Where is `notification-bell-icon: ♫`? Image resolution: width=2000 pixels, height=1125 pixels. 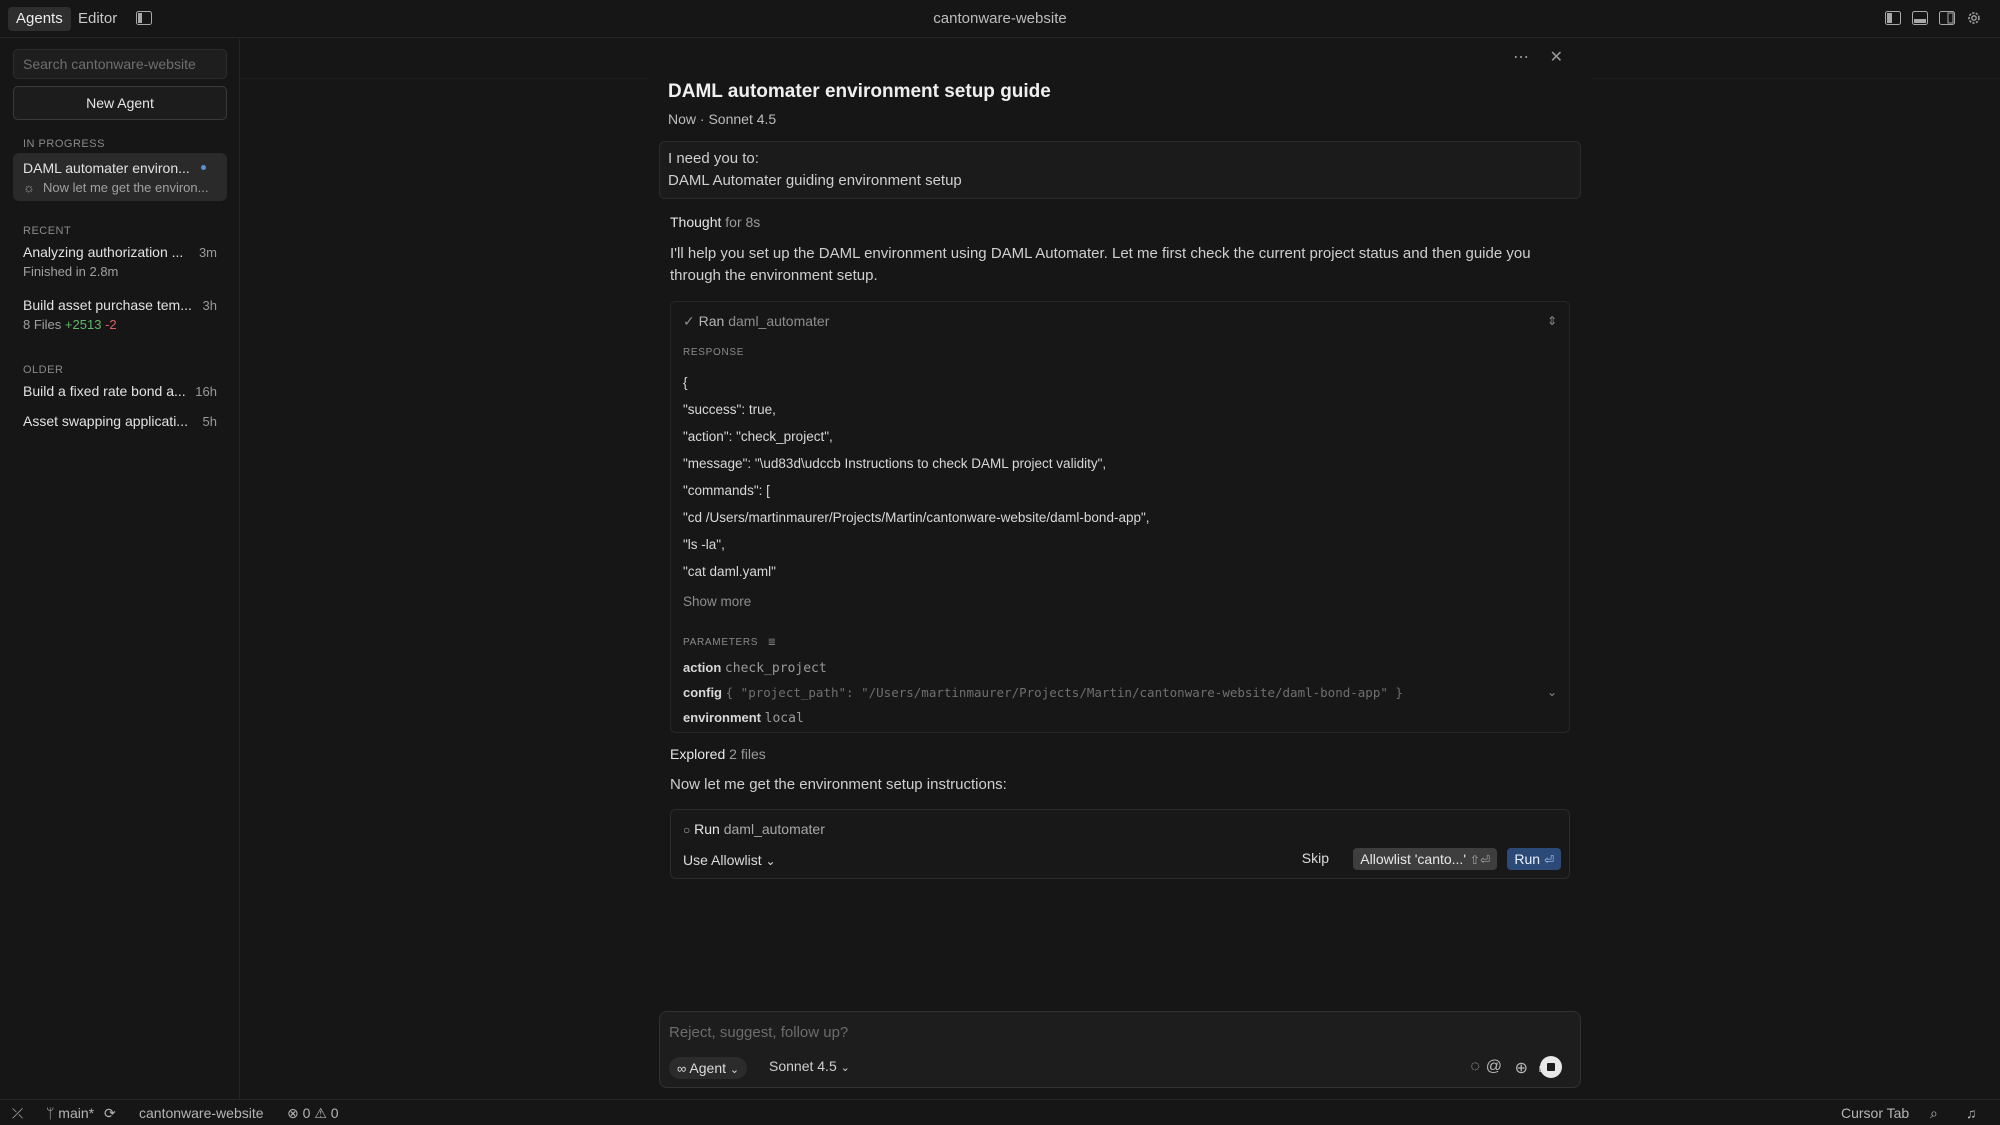
notification-bell-icon: ♫ is located at coordinates (1971, 1113).